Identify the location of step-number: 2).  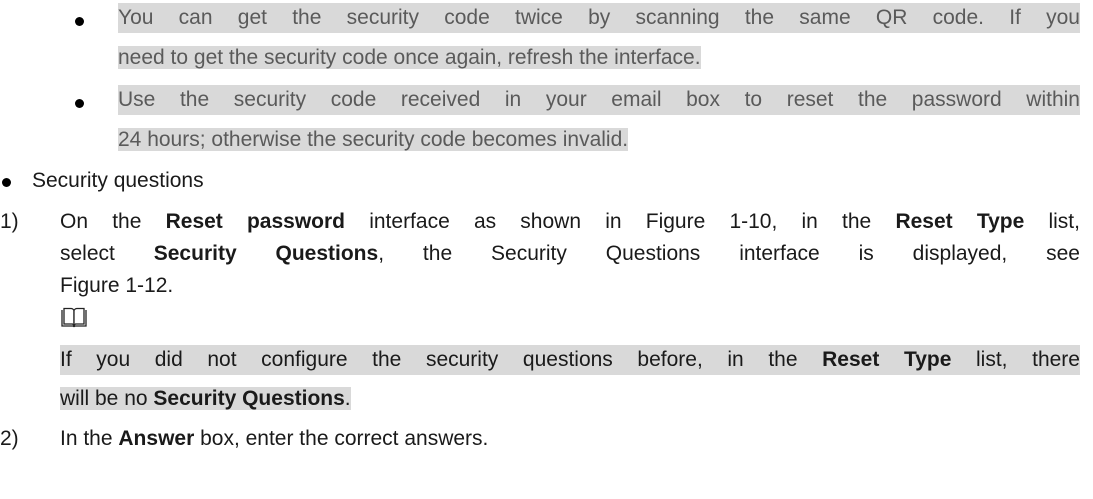
(9, 438).